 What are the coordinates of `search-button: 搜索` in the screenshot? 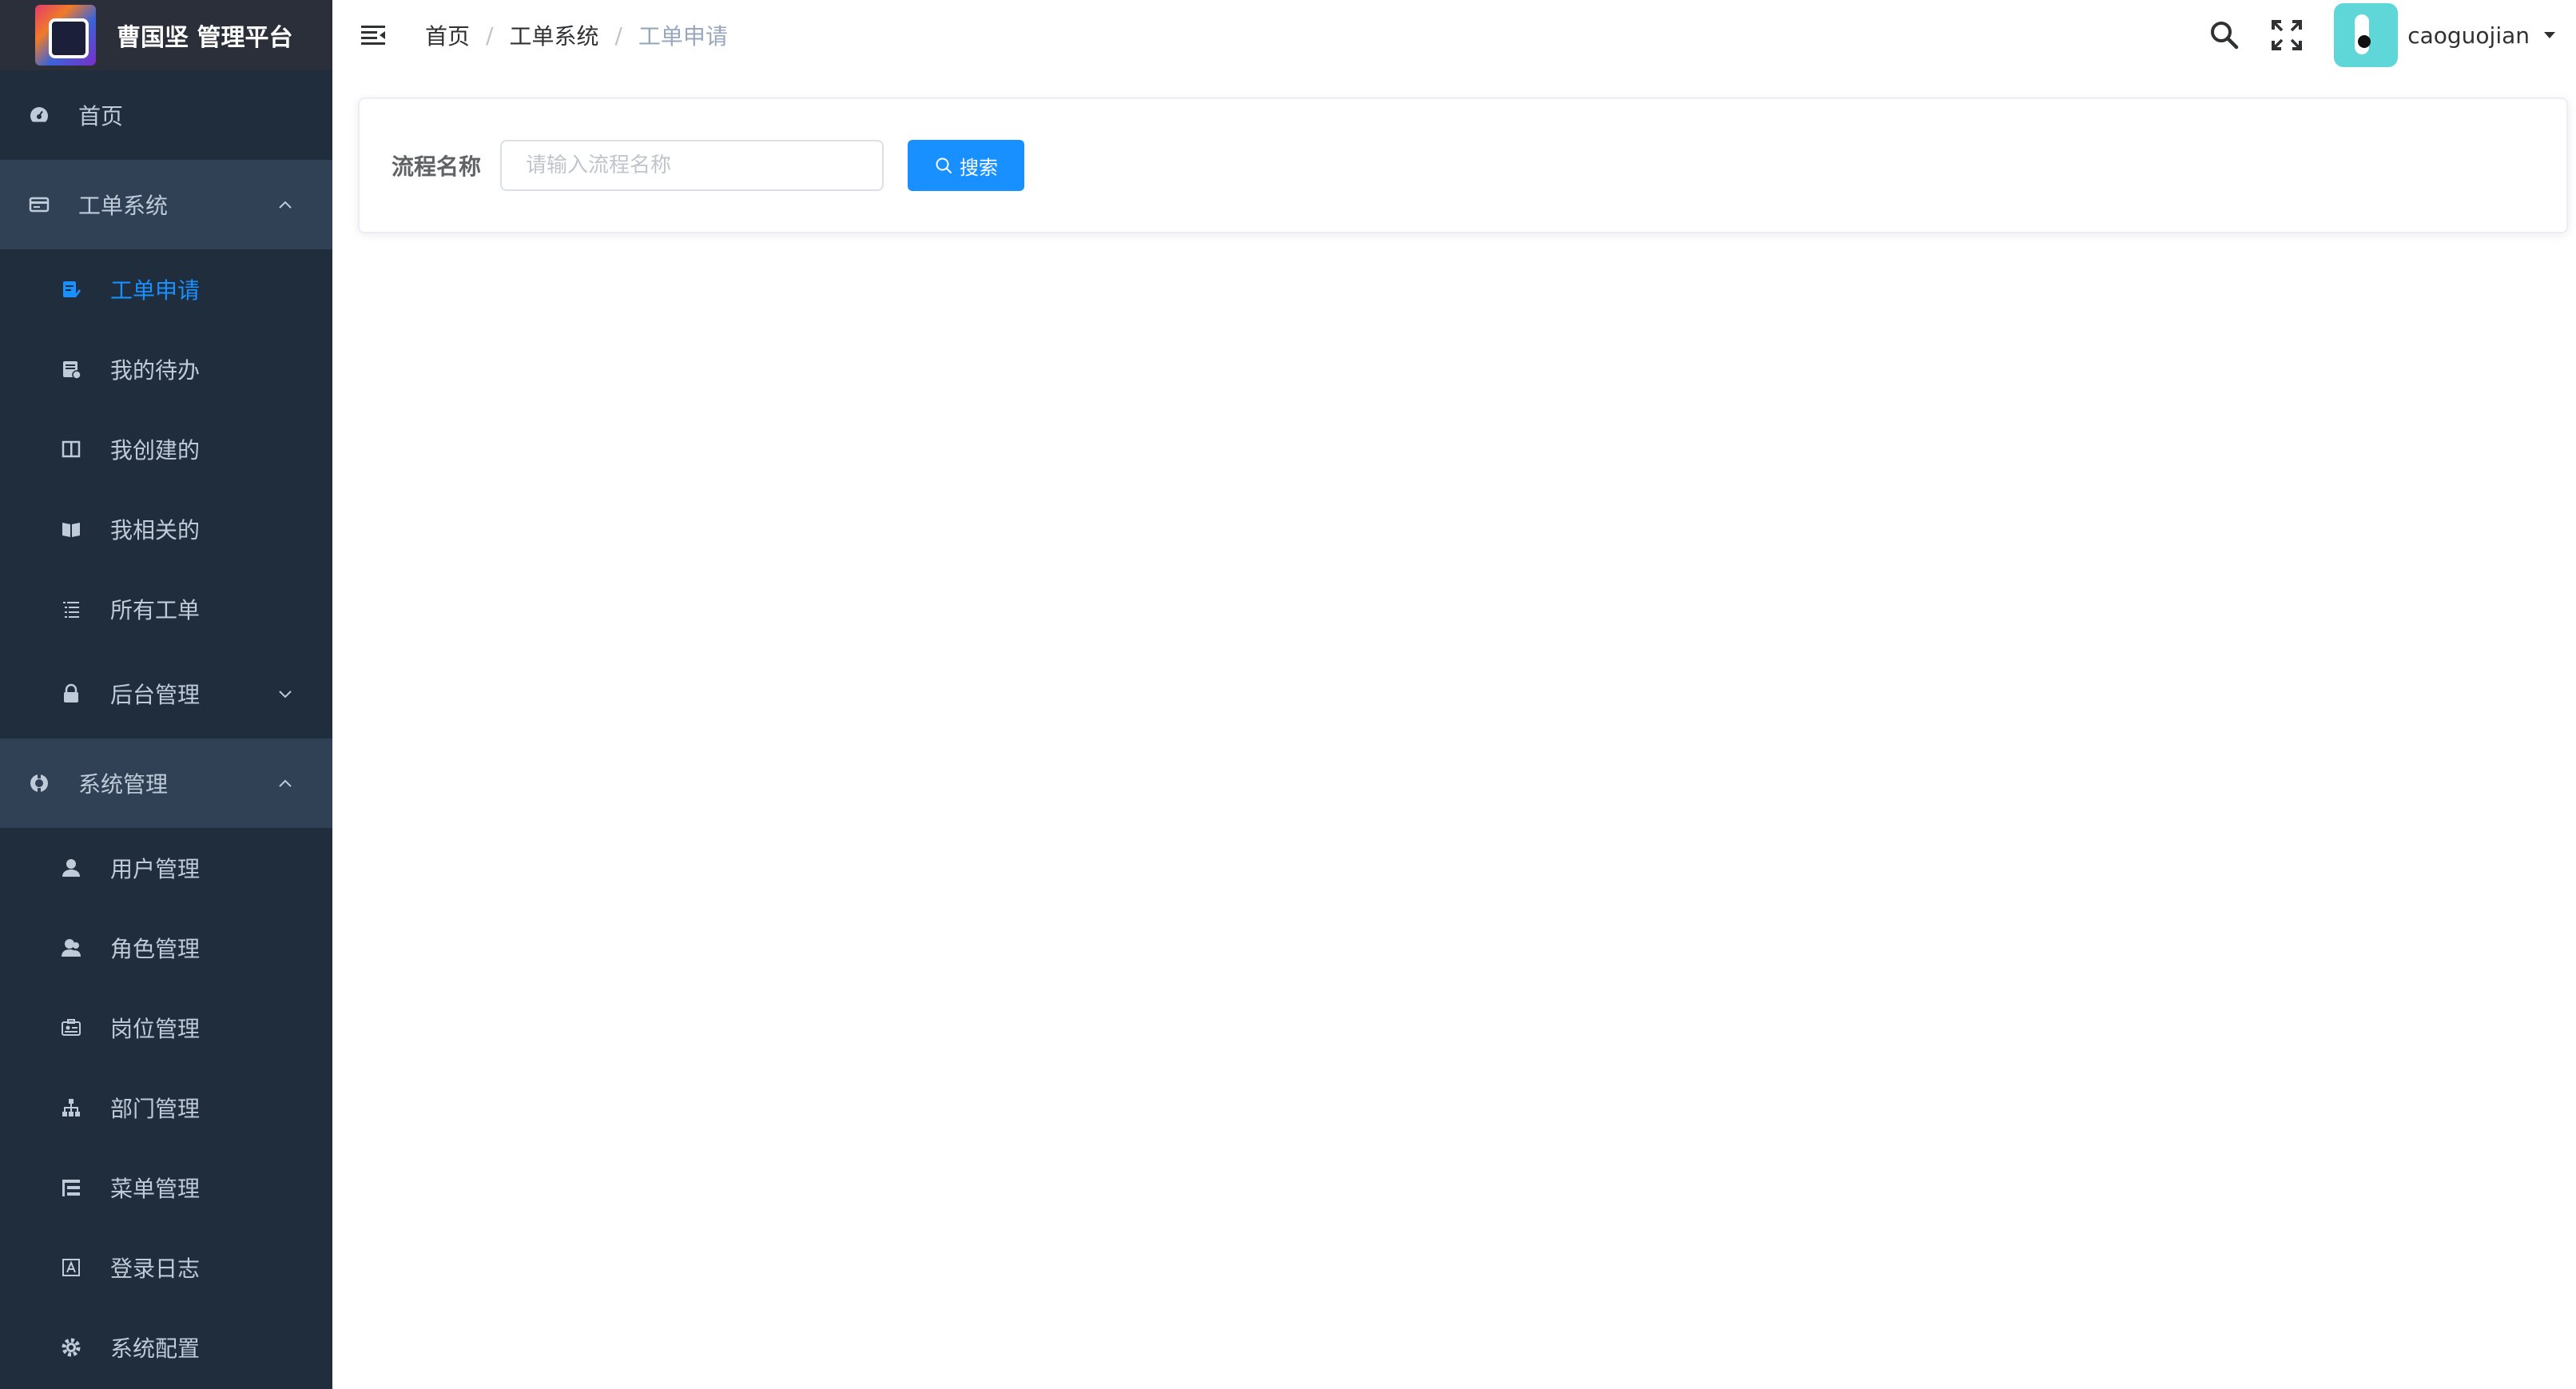 It's located at (966, 165).